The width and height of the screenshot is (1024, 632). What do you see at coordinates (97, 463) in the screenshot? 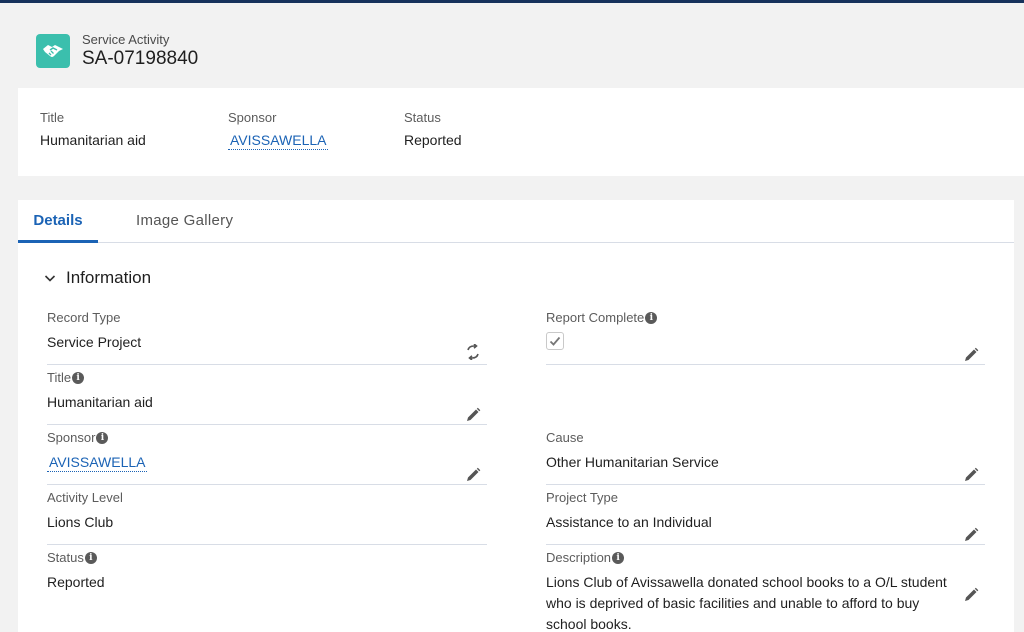
I see `sponsor-link: AVISSAWELLA` at bounding box center [97, 463].